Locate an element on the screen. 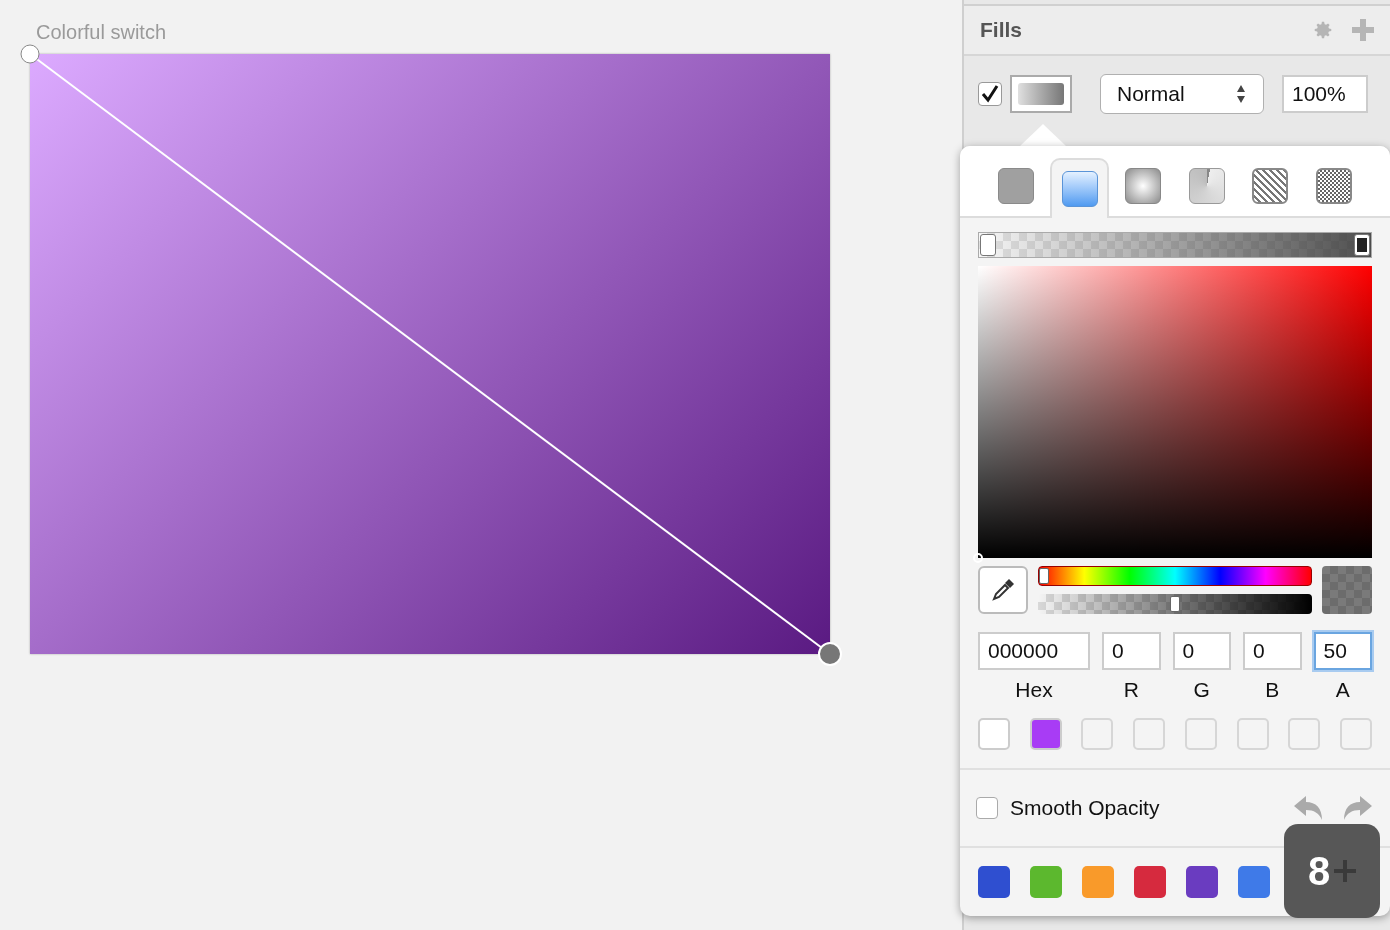 The width and height of the screenshot is (1390, 930). color-value-field: 50 is located at coordinates (1342, 651).